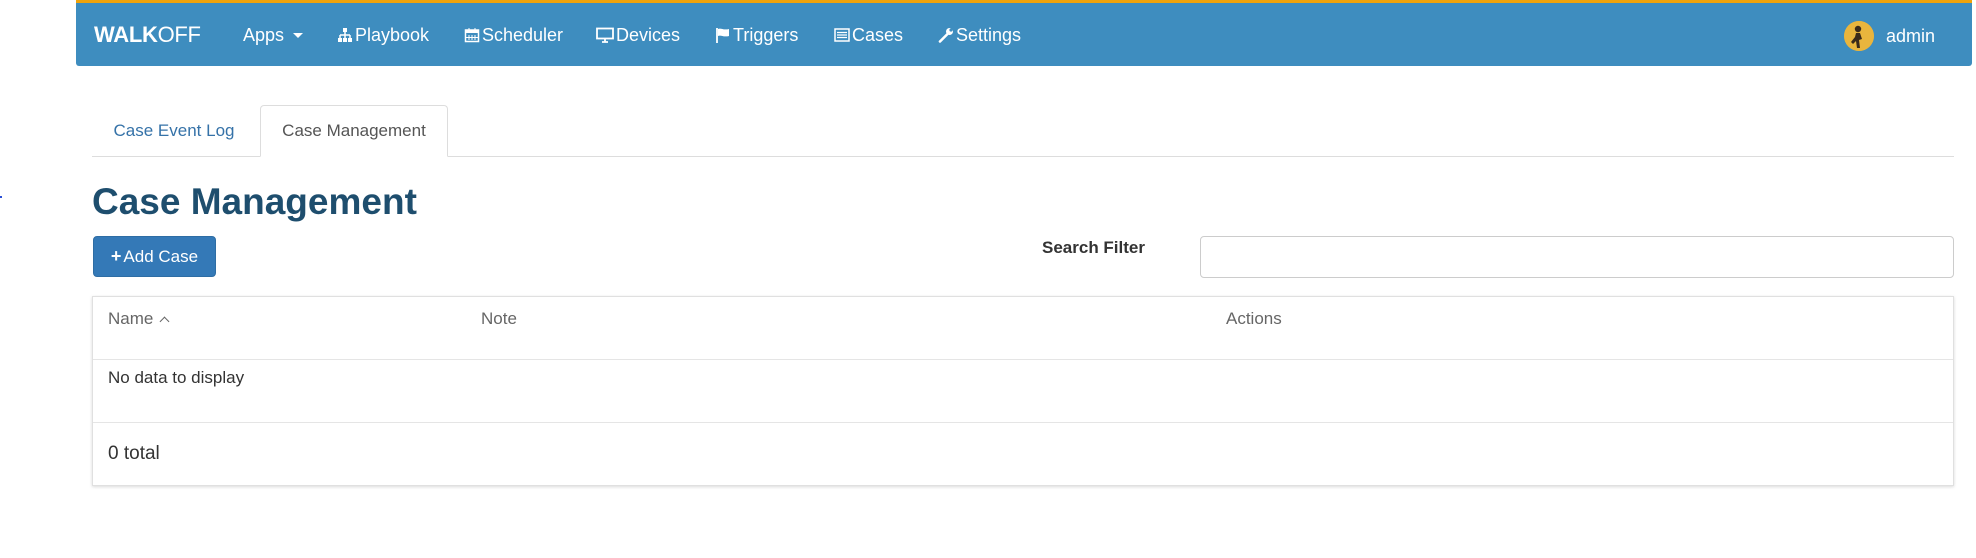 This screenshot has height=558, width=1976. Describe the element at coordinates (392, 34) in the screenshot. I see `nav-playbook-label: Playbook` at that location.